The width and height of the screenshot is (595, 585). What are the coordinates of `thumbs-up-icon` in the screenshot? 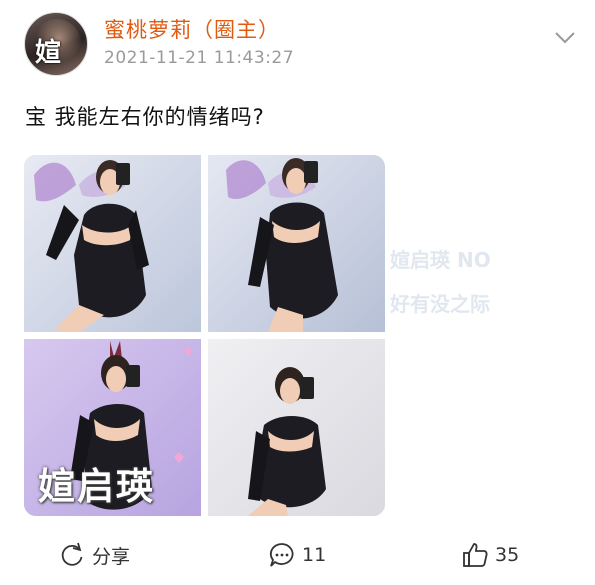 It's located at (475, 555).